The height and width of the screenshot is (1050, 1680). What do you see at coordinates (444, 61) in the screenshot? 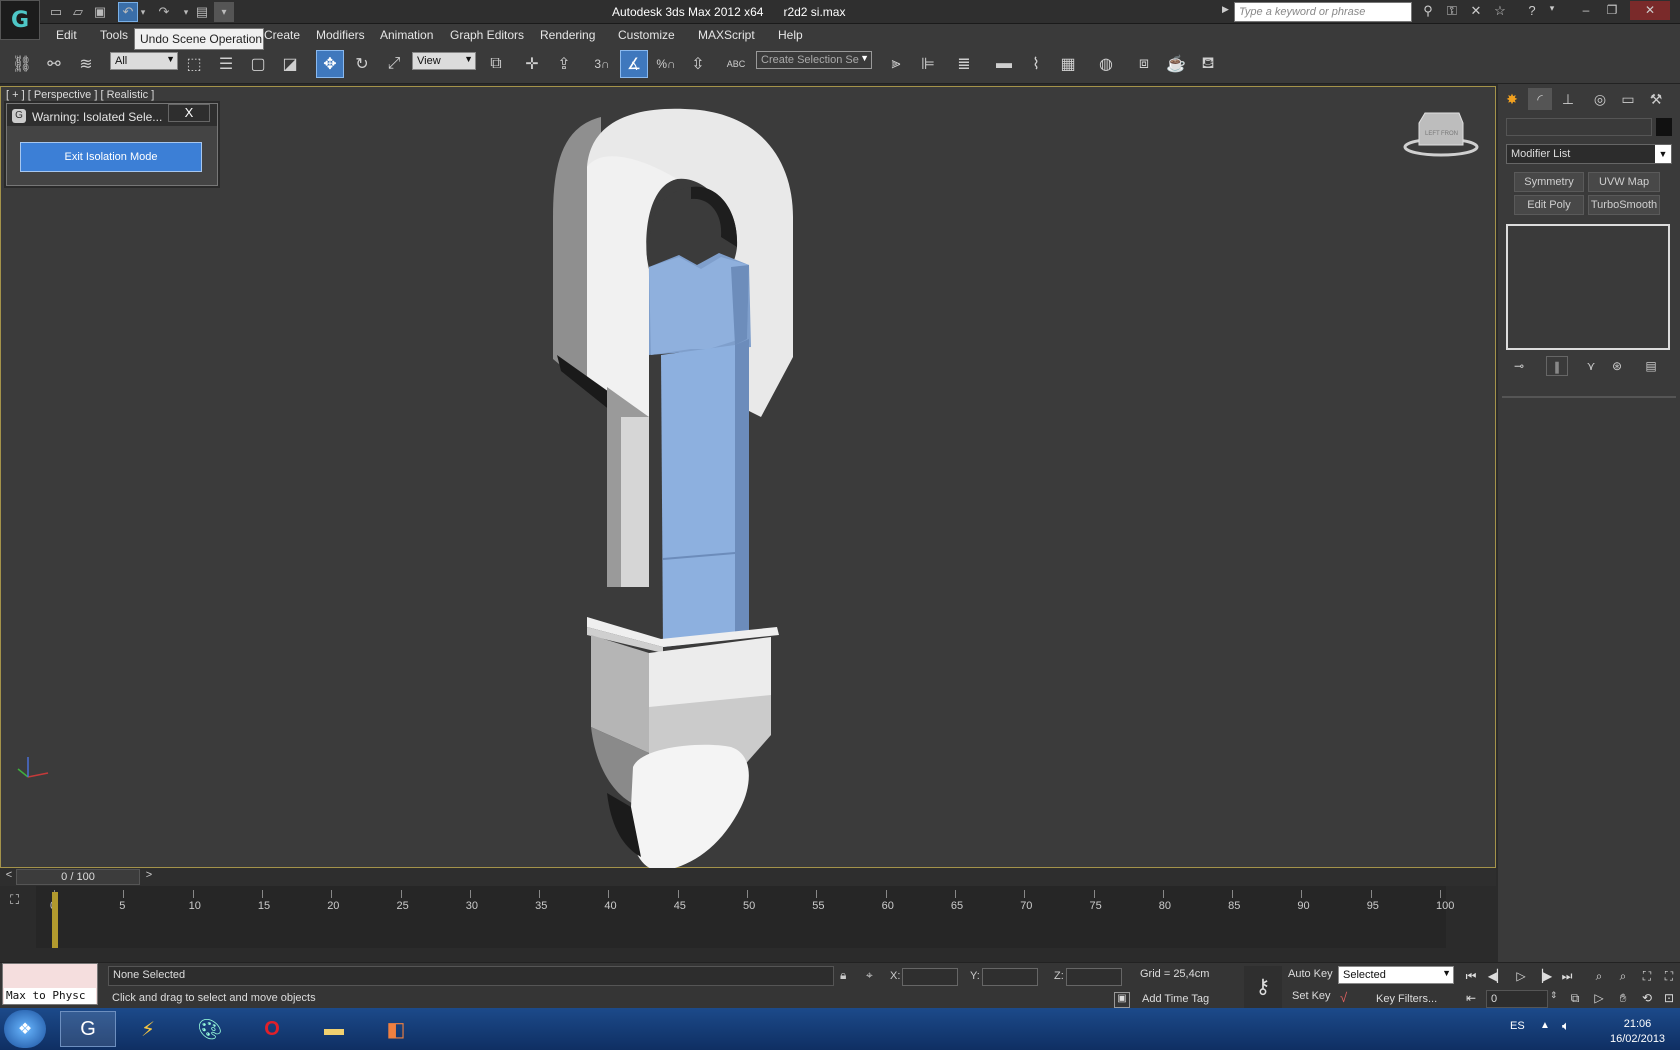
I see `reference-coordinate-dropdown: View ▼` at bounding box center [444, 61].